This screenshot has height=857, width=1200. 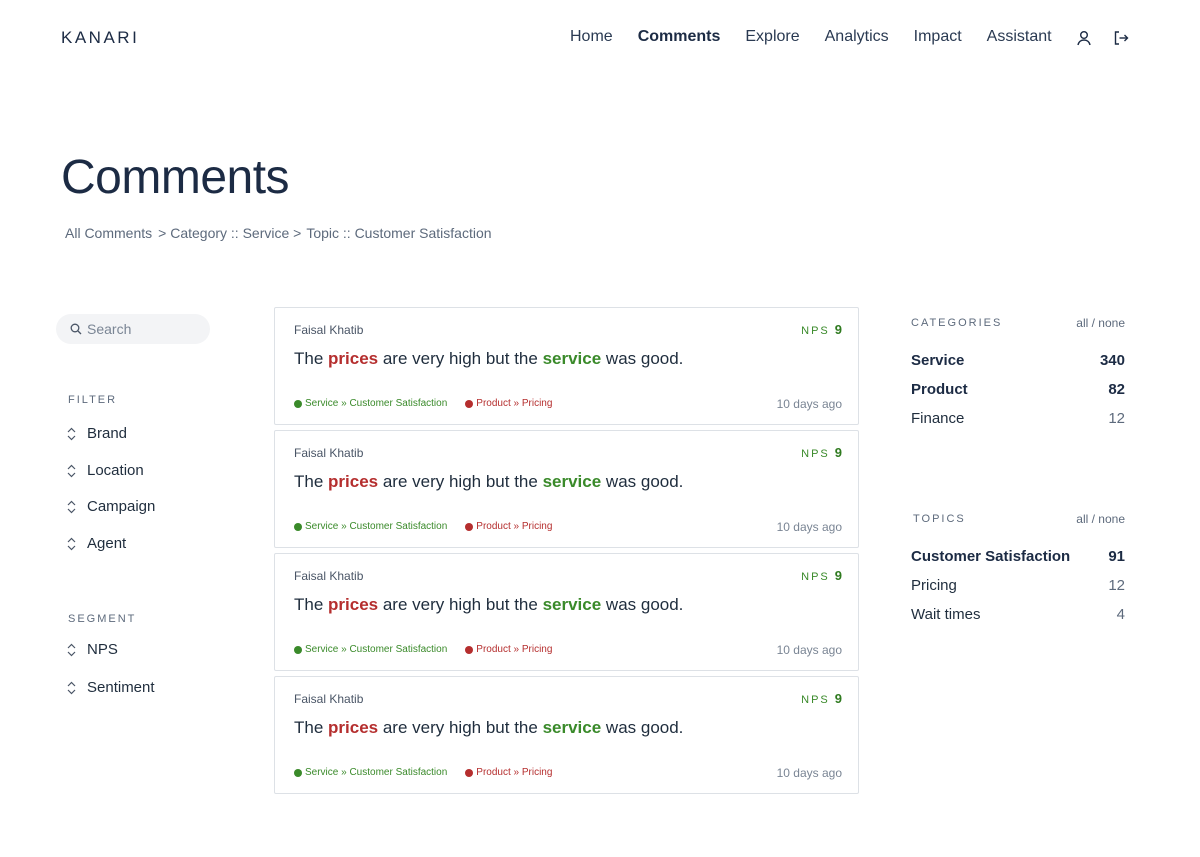 What do you see at coordinates (110, 506) in the screenshot?
I see `filter-campaign: Campaign` at bounding box center [110, 506].